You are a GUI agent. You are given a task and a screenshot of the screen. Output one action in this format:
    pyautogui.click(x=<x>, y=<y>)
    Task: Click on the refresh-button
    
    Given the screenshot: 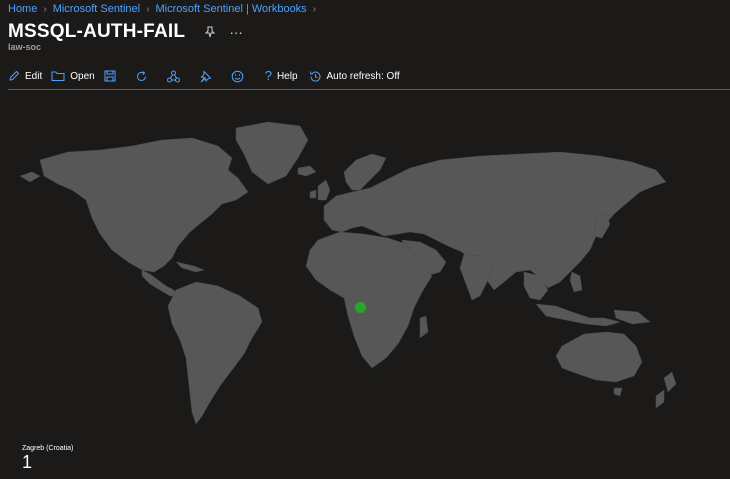 What is the action you would take?
    pyautogui.click(x=141, y=76)
    